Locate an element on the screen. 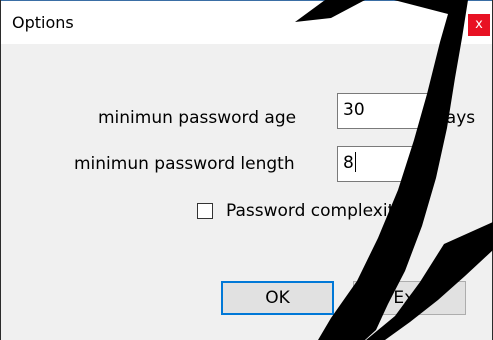 The width and height of the screenshot is (493, 340). min-password-length-input: 8 is located at coordinates (383, 164).